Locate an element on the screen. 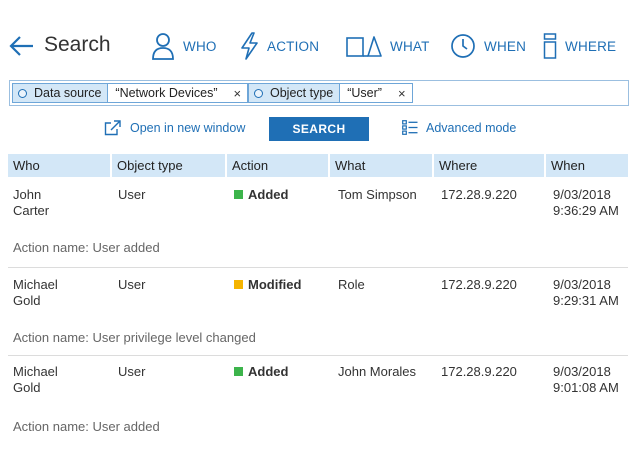  building-icon is located at coordinates (550, 46).